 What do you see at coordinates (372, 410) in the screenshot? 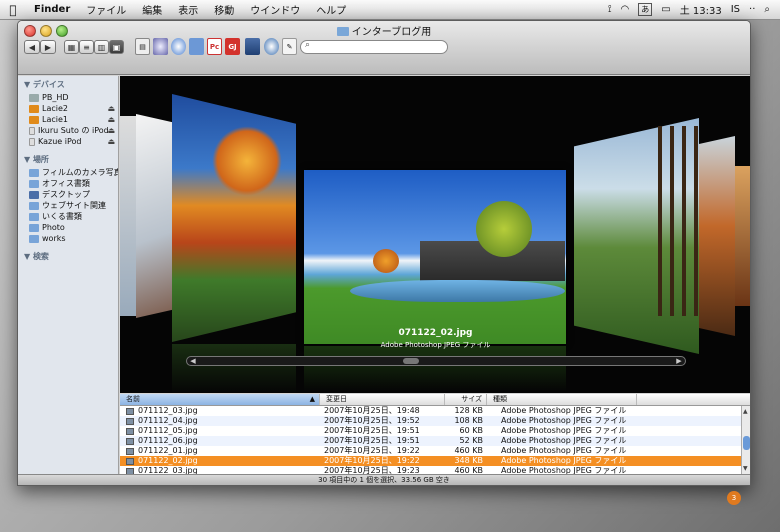
I see `modified-date-cell: 2007年10月25日、19:48` at bounding box center [372, 410].